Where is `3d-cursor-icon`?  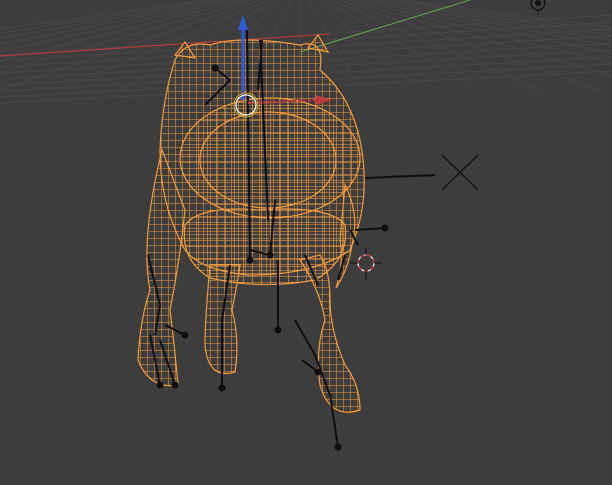 3d-cursor-icon is located at coordinates (366, 264).